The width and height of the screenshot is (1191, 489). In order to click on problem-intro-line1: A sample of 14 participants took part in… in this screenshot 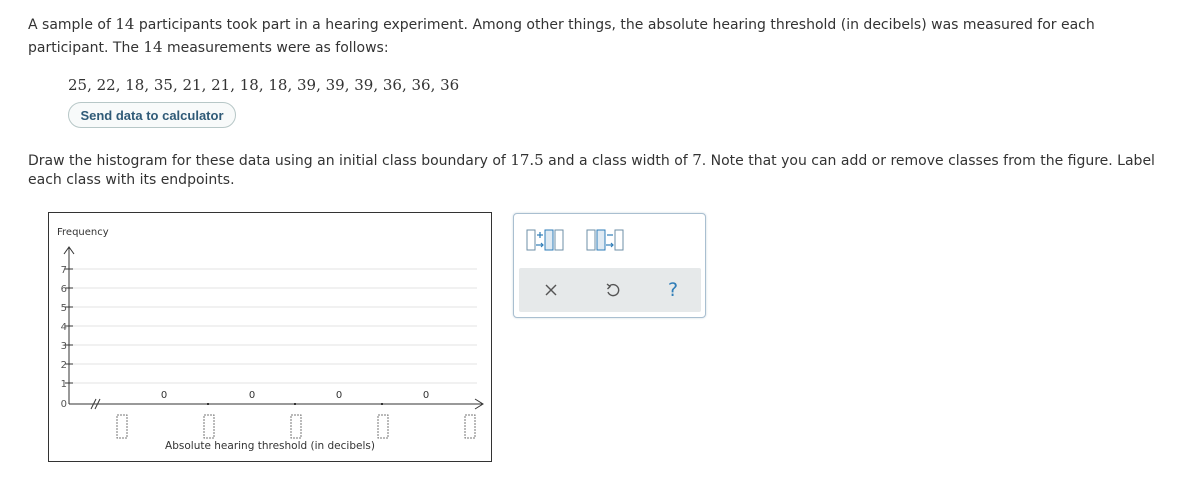, I will do `click(561, 25)`.